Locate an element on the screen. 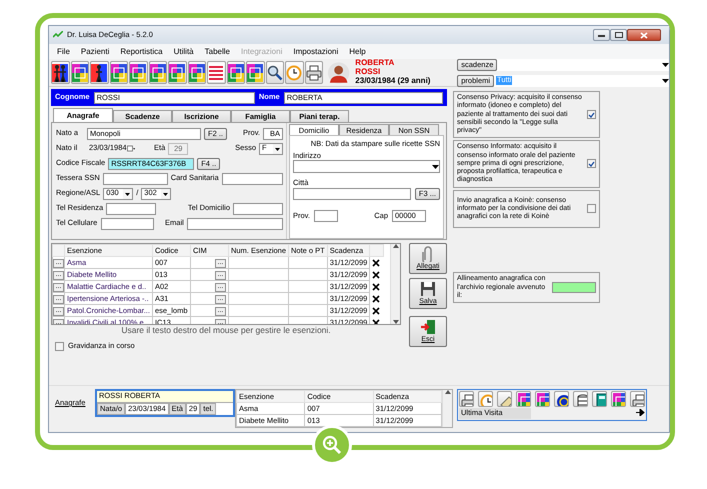 The width and height of the screenshot is (707, 489). floppy-icon is located at coordinates (428, 288).